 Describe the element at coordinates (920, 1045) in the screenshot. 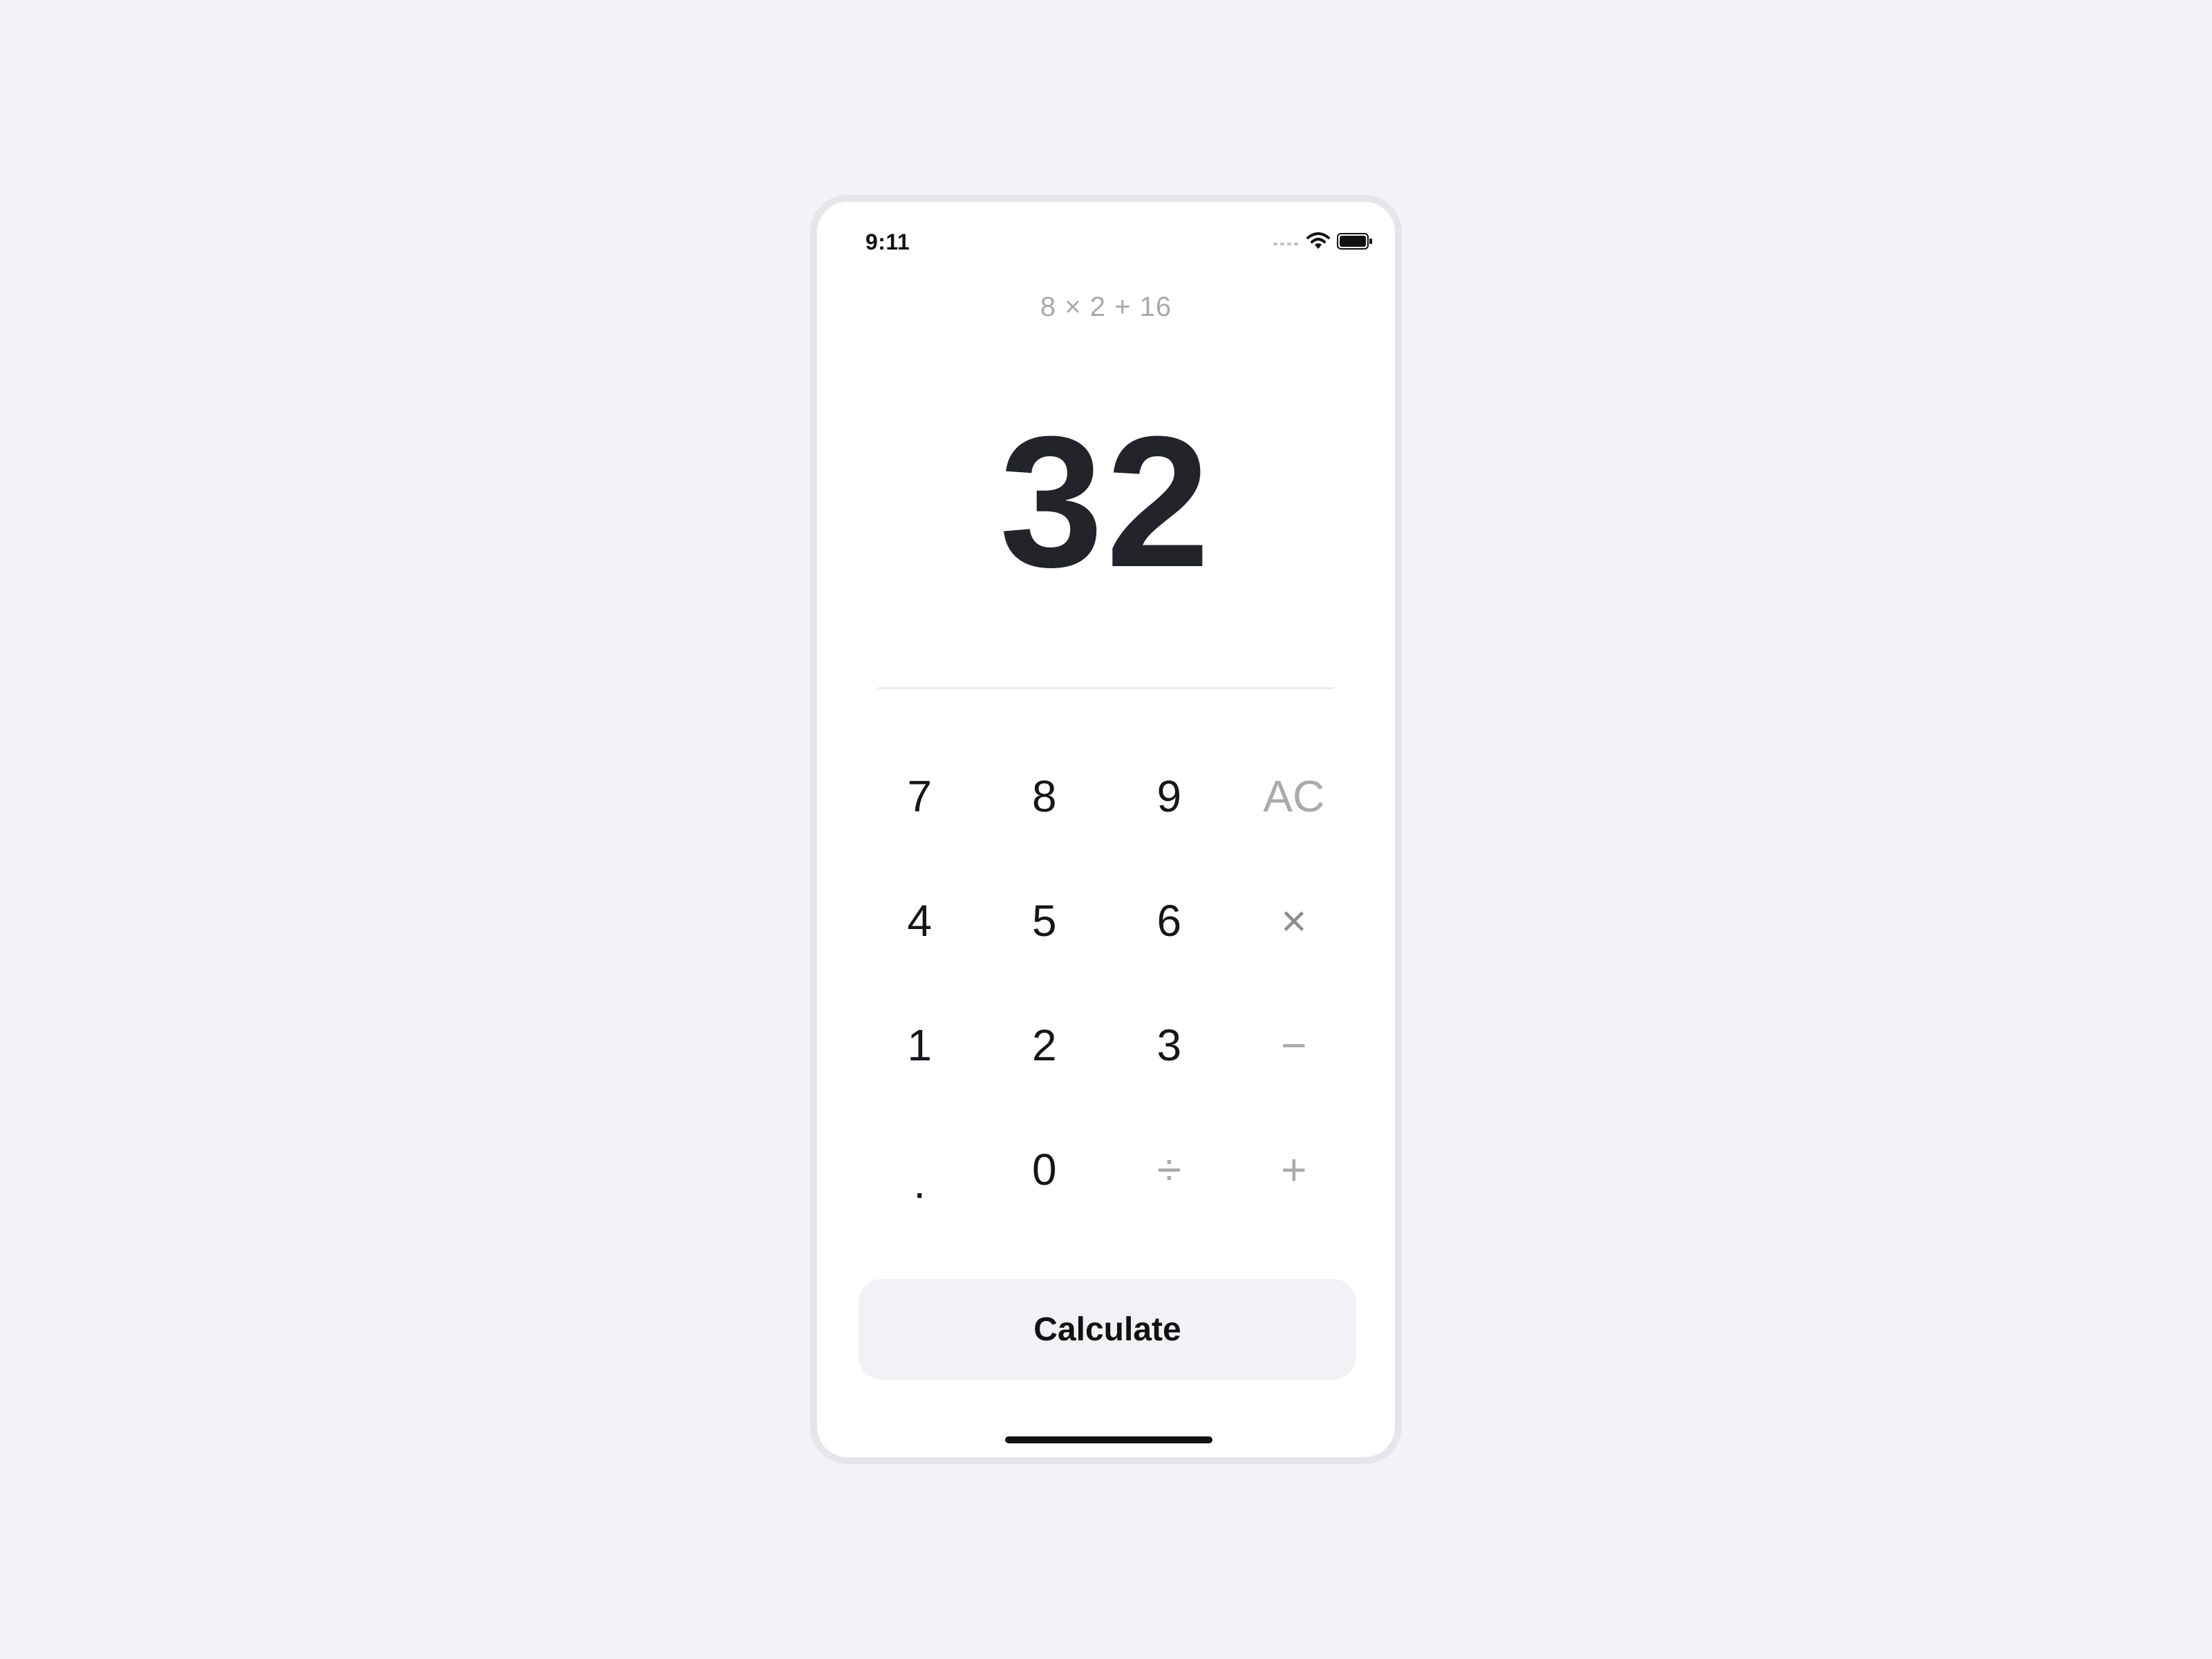

I see `key-1: 1` at that location.